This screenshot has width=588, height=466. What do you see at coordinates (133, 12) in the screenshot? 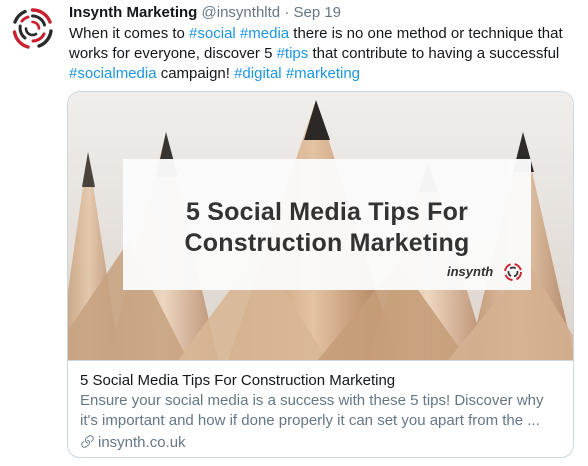
I see `author-name: Insynth Marketing` at bounding box center [133, 12].